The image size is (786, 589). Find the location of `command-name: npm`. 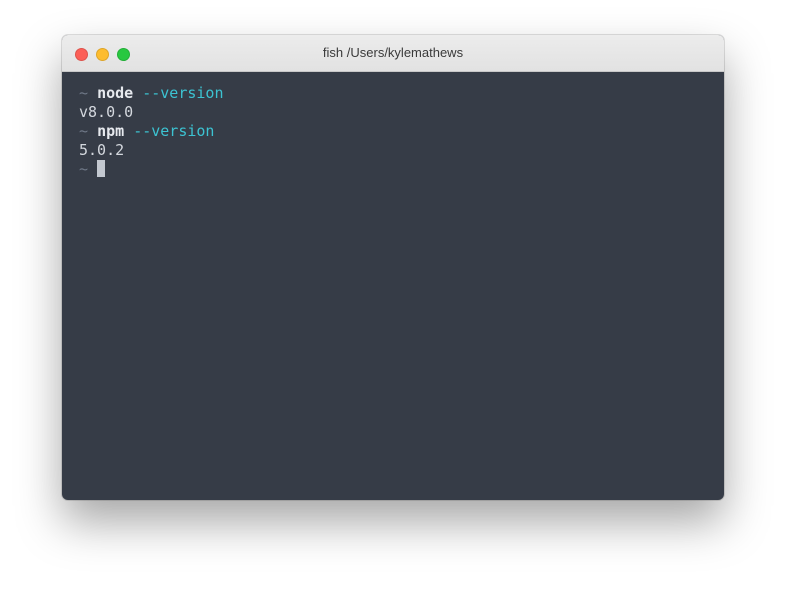

command-name: npm is located at coordinates (111, 131).